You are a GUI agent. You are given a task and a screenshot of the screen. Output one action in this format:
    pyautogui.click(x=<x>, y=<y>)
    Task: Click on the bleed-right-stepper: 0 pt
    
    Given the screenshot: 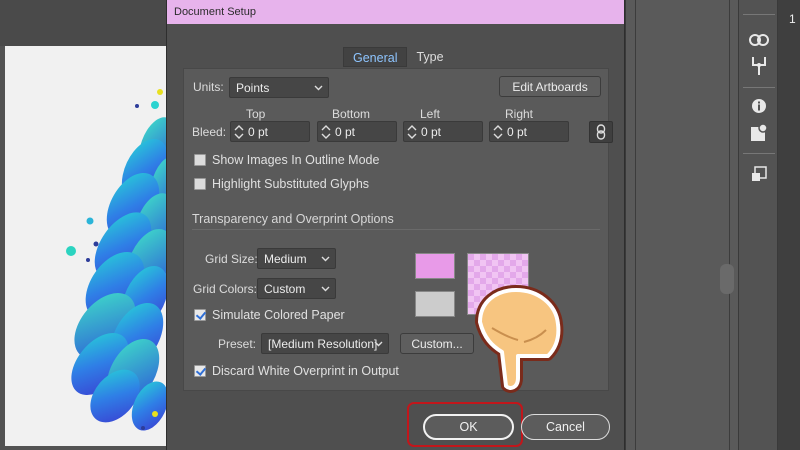 What is the action you would take?
    pyautogui.click(x=529, y=131)
    